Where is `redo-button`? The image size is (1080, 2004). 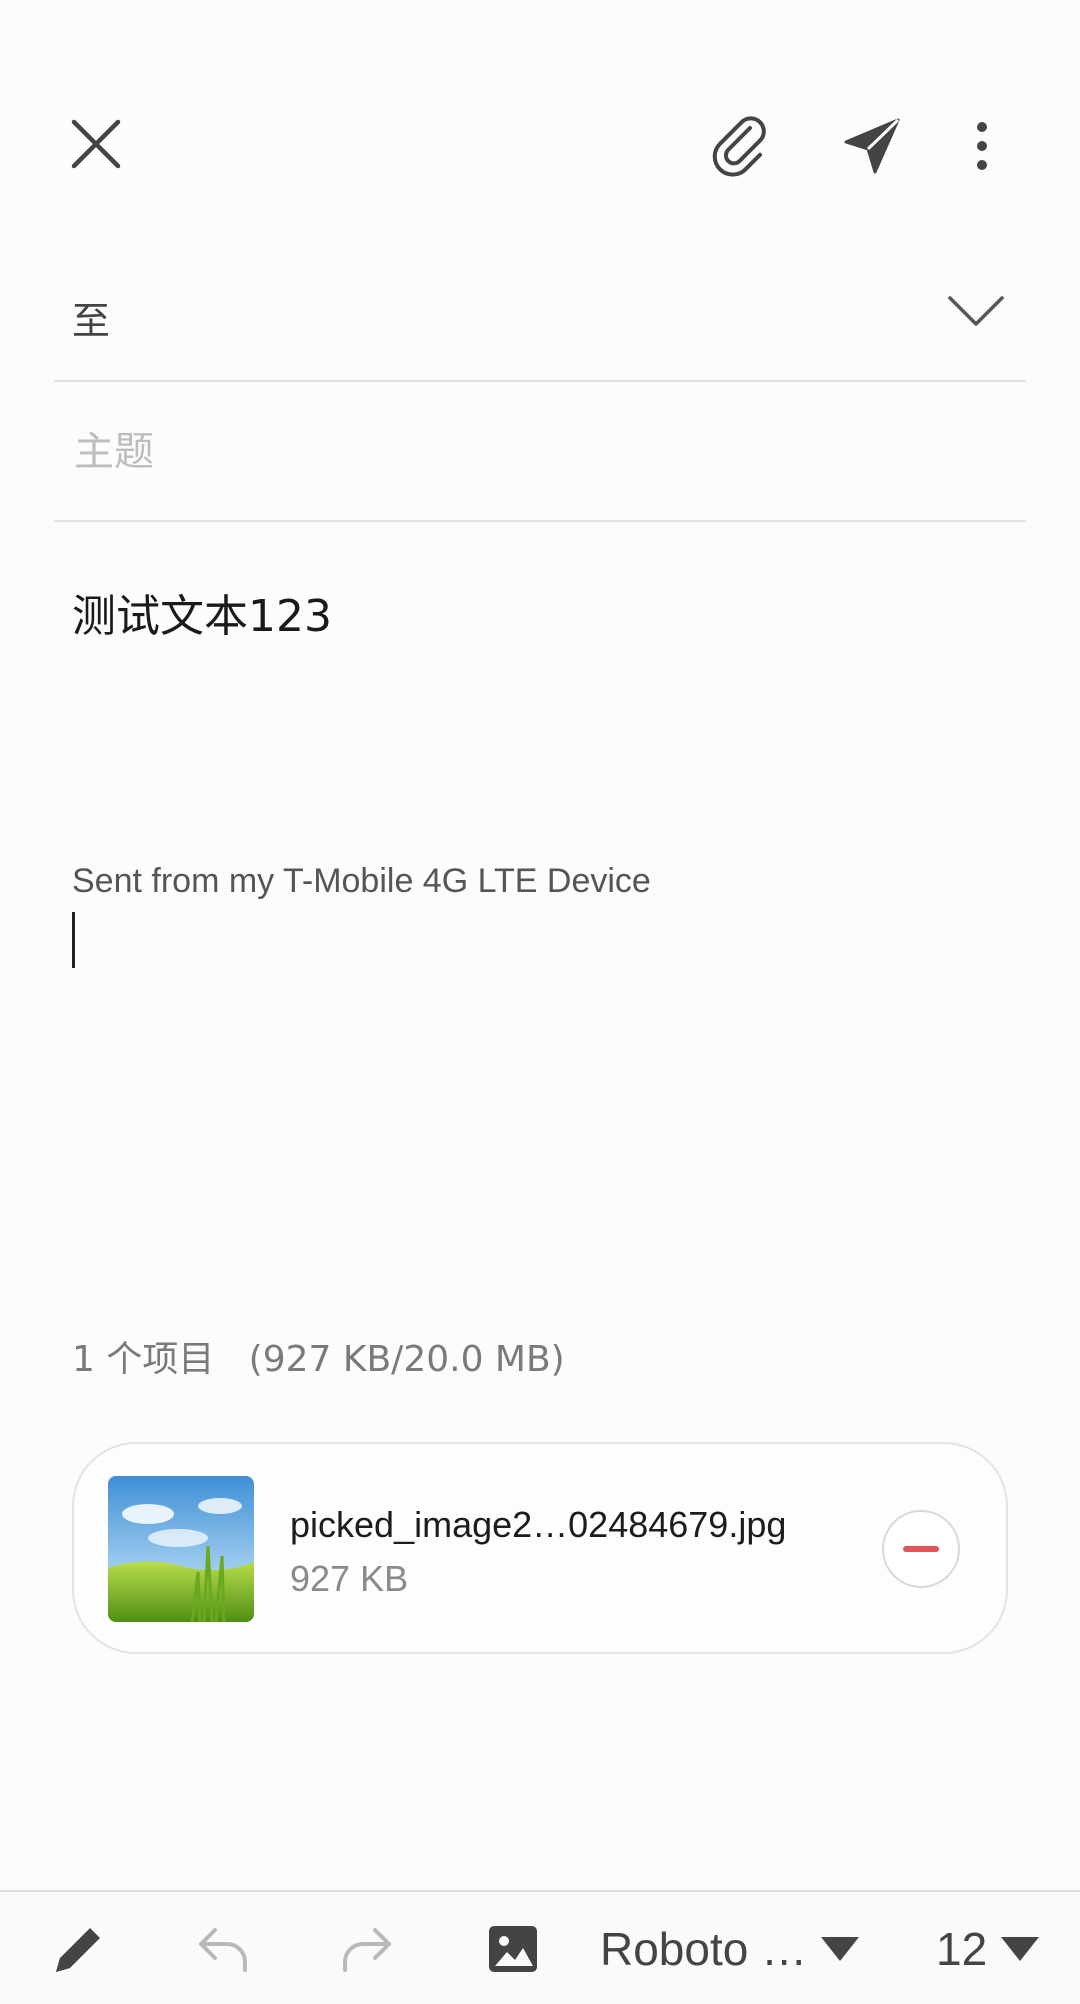
redo-button is located at coordinates (367, 1949).